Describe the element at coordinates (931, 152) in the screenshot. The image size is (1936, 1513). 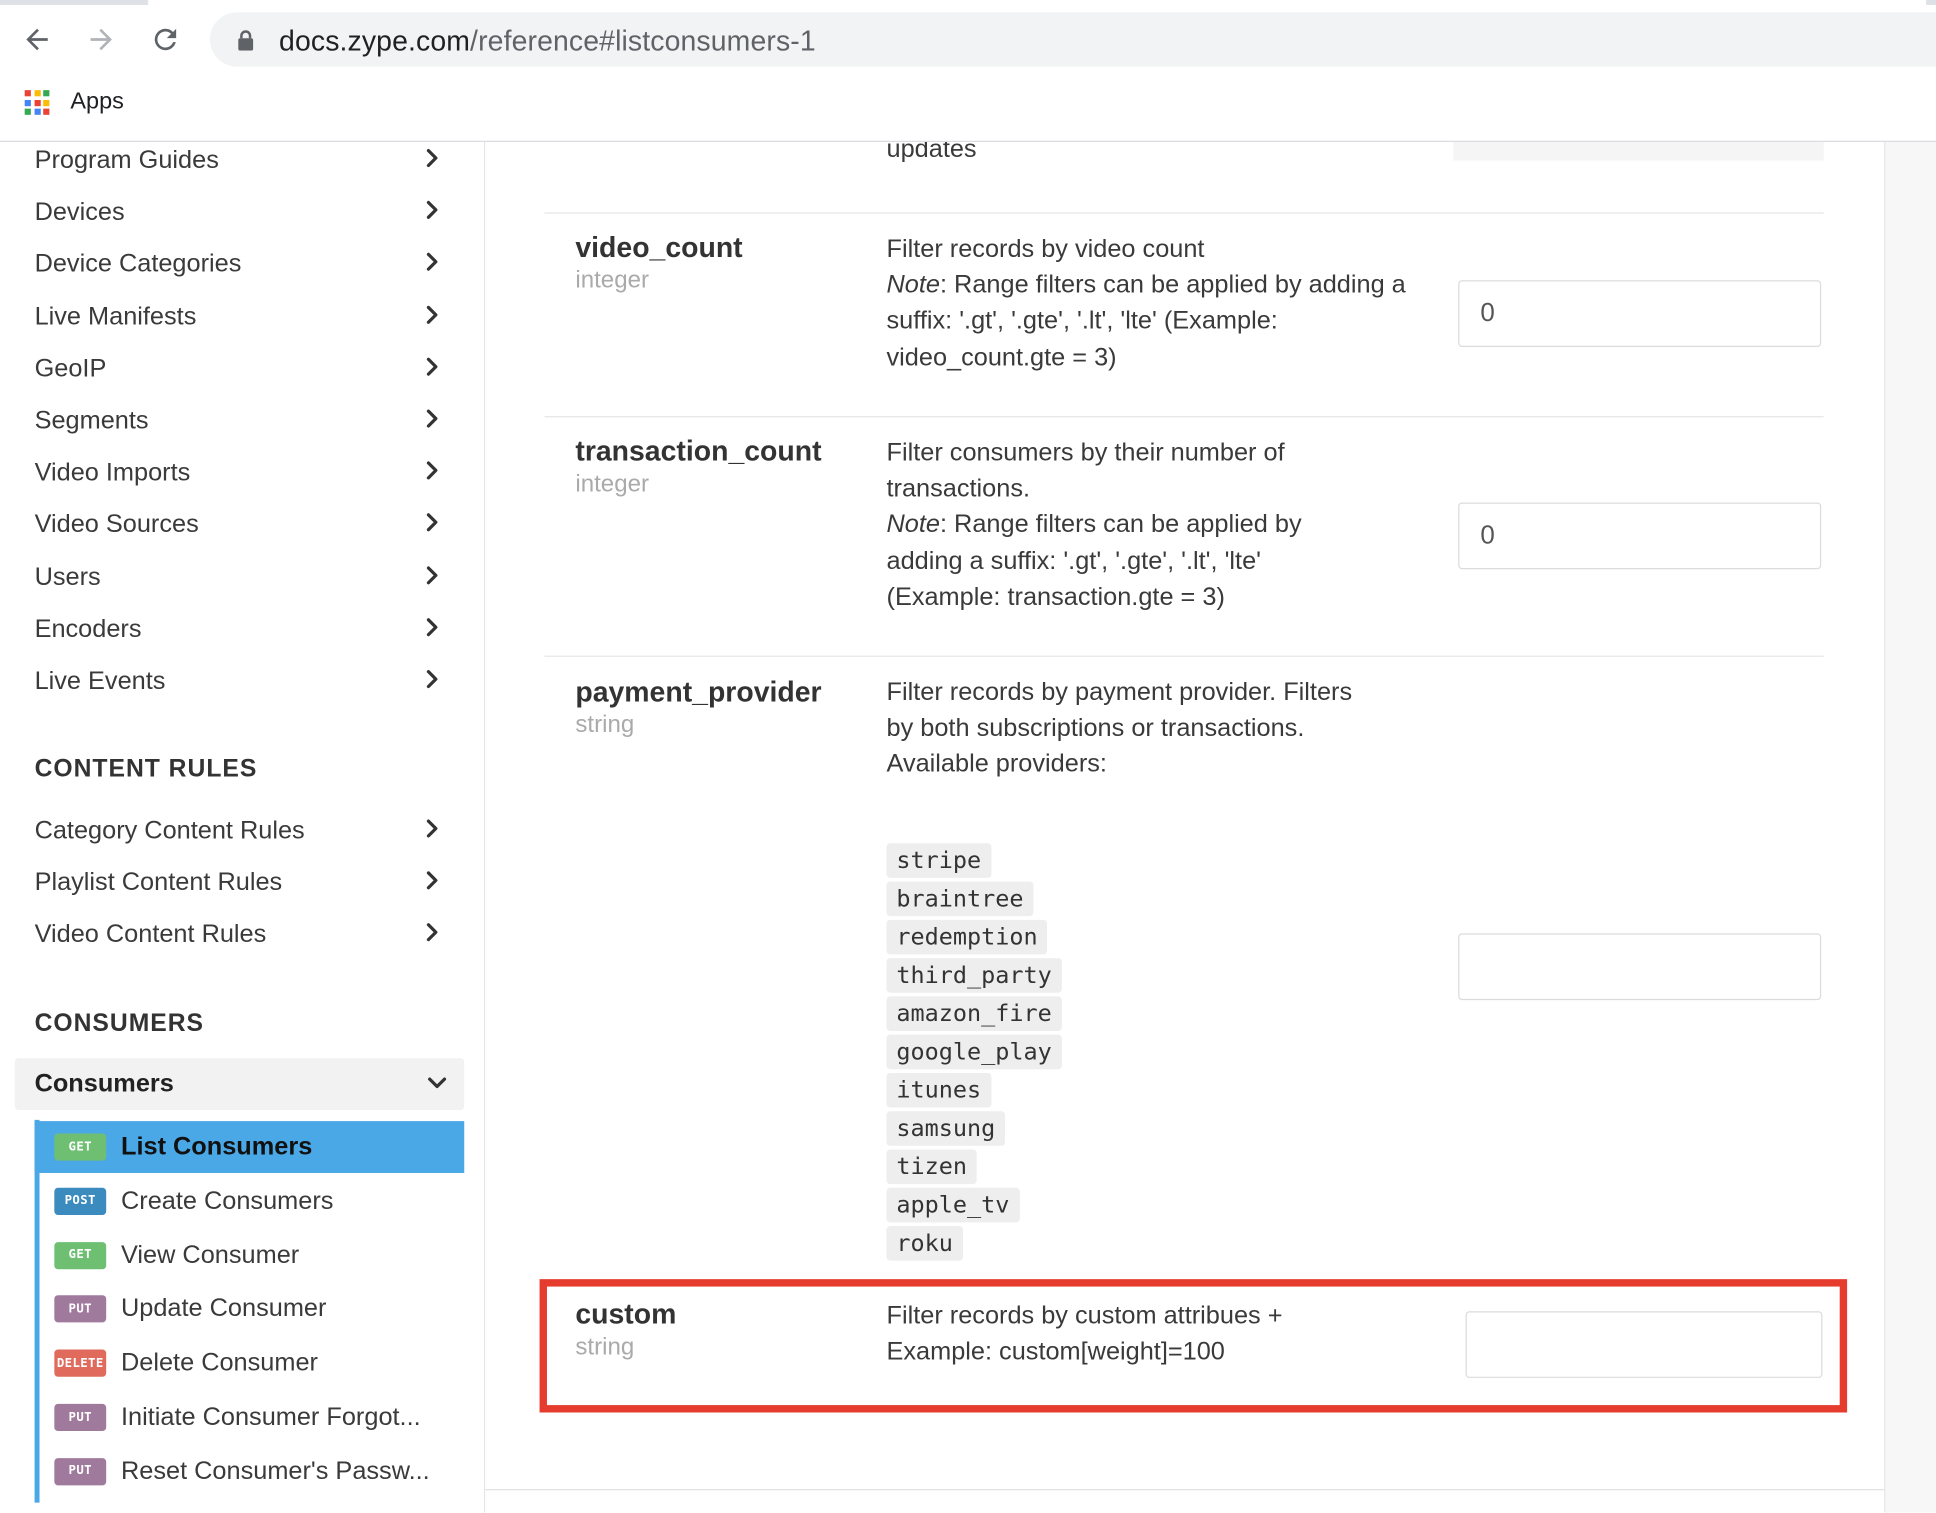
I see `previous-param-desc-tail: updates` at that location.